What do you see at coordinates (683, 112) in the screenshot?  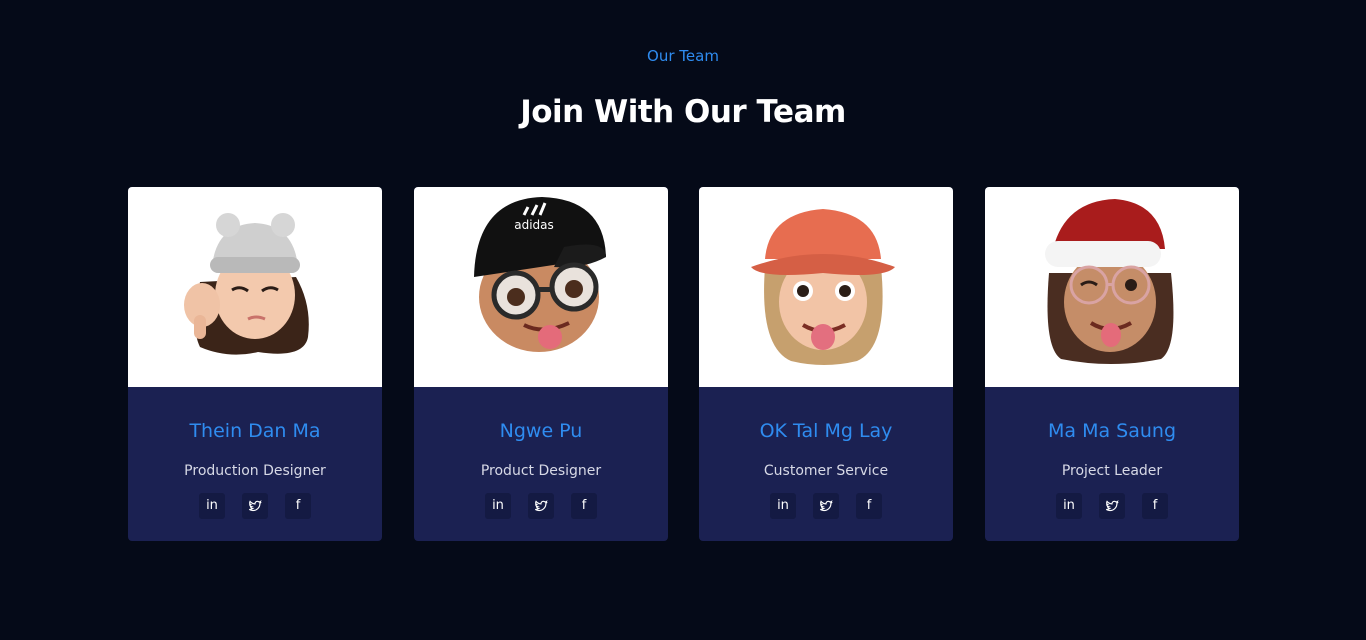 I see `section-title: Join With Our Team` at bounding box center [683, 112].